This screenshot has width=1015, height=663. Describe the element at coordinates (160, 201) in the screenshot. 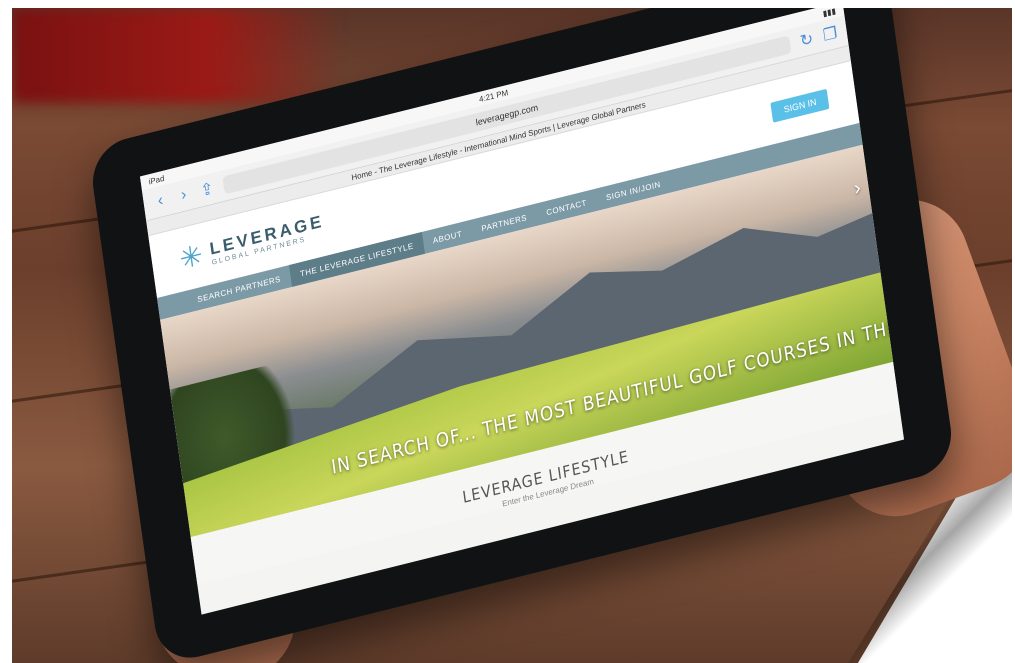

I see `chevron-left-icon: ‹` at that location.